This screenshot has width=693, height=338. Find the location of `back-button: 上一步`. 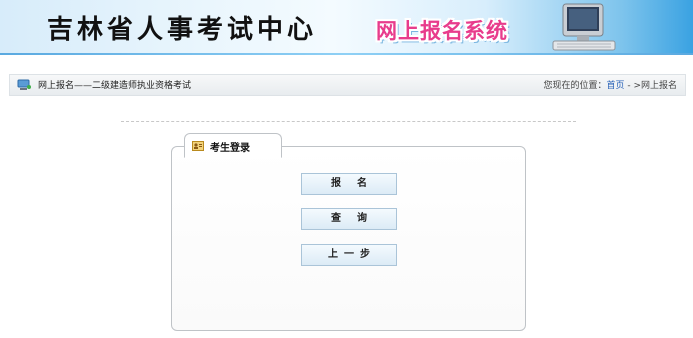

back-button: 上一步 is located at coordinates (349, 255).